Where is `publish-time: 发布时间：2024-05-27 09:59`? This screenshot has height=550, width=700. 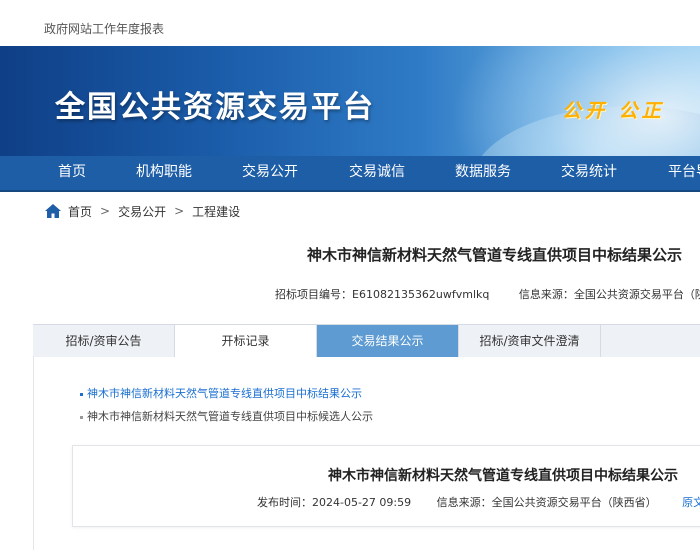 publish-time: 发布时间：2024-05-27 09:59 is located at coordinates (334, 502).